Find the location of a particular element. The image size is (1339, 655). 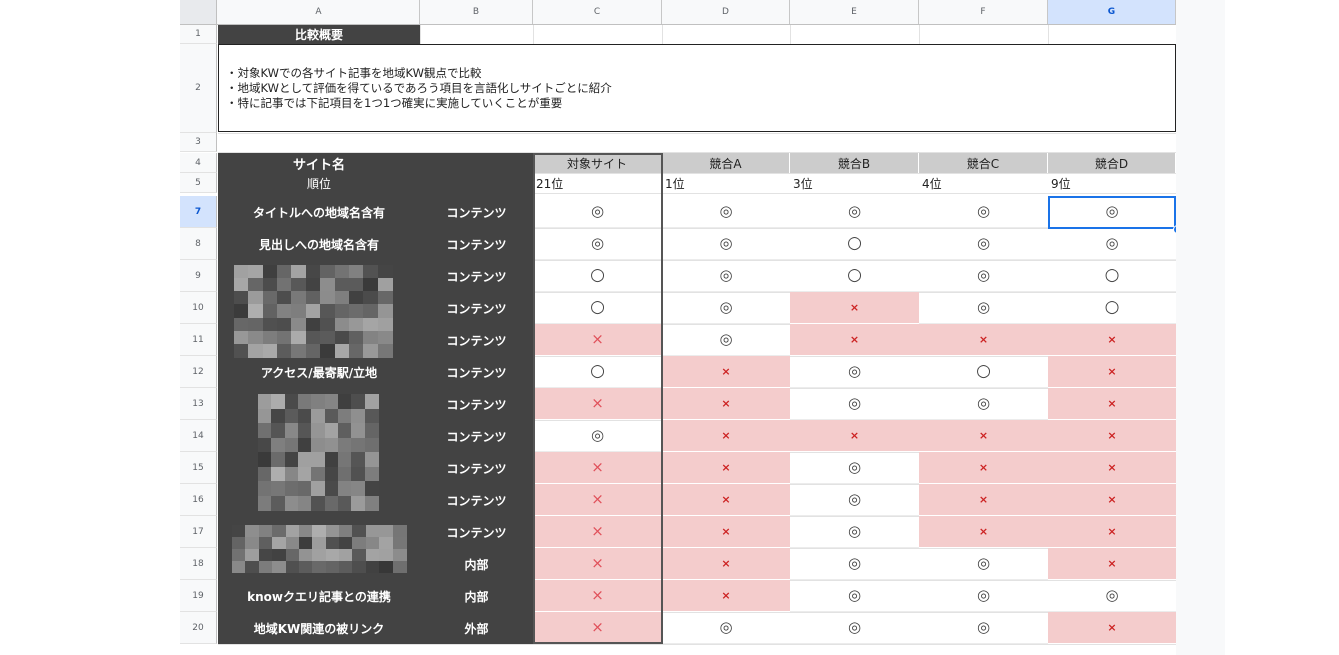

row-header-2: 2 is located at coordinates (198, 88).